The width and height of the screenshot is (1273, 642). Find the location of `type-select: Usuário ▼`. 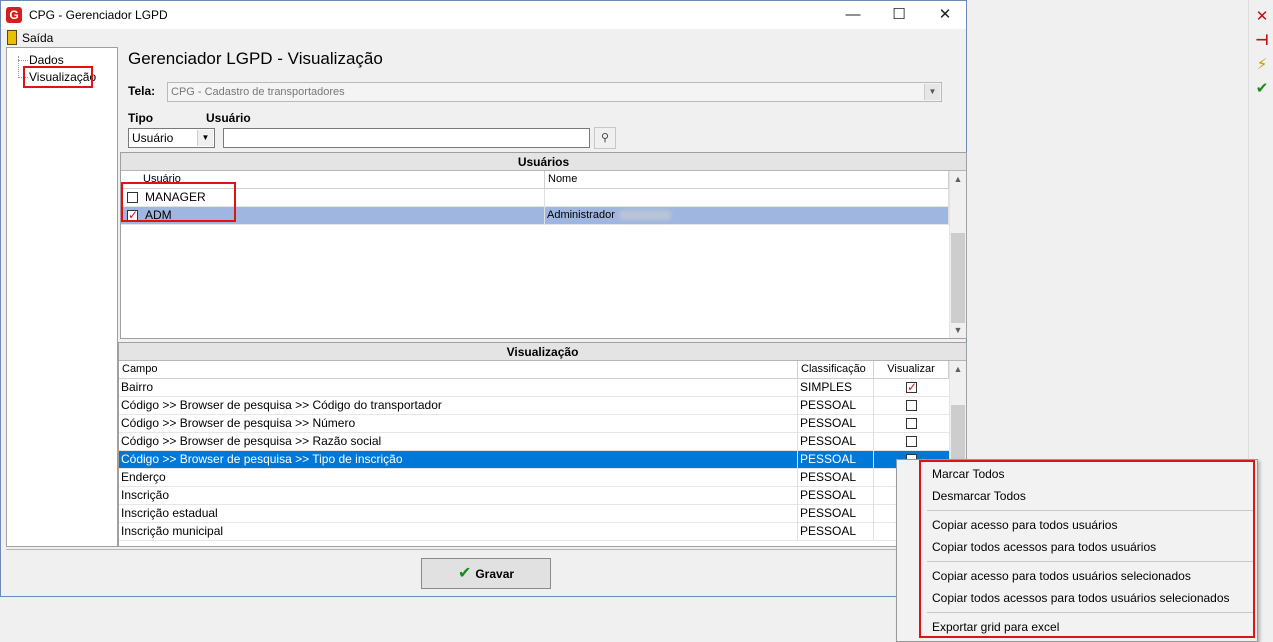

type-select: Usuário ▼ is located at coordinates (171, 138).